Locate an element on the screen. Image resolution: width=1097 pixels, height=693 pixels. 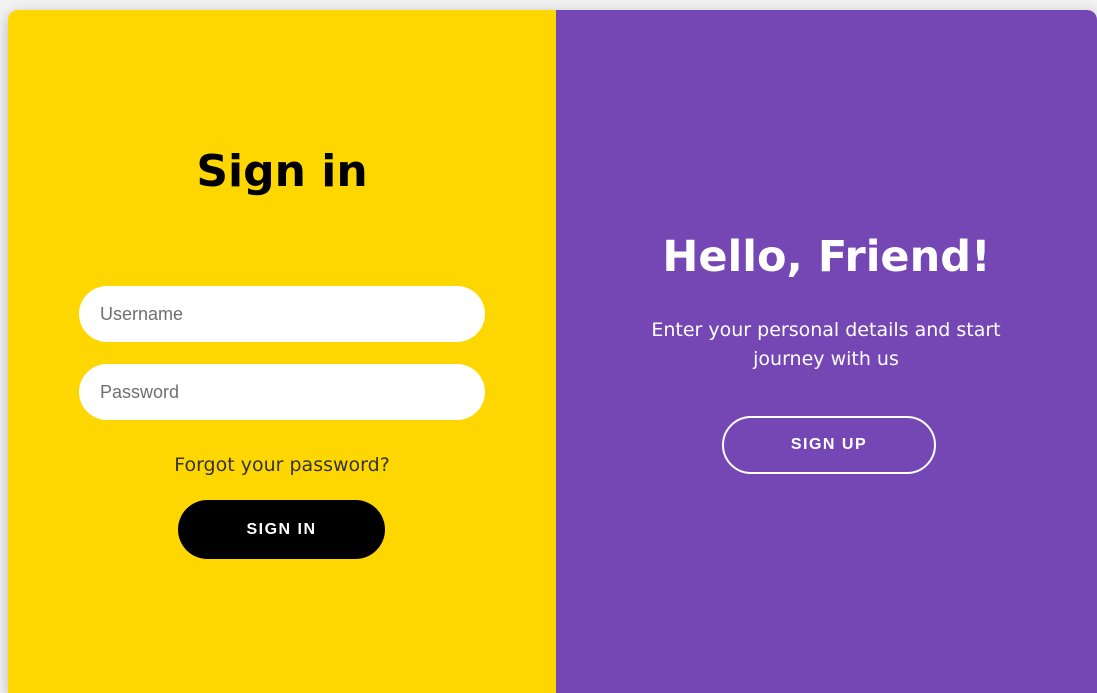
password-input is located at coordinates (282, 392).